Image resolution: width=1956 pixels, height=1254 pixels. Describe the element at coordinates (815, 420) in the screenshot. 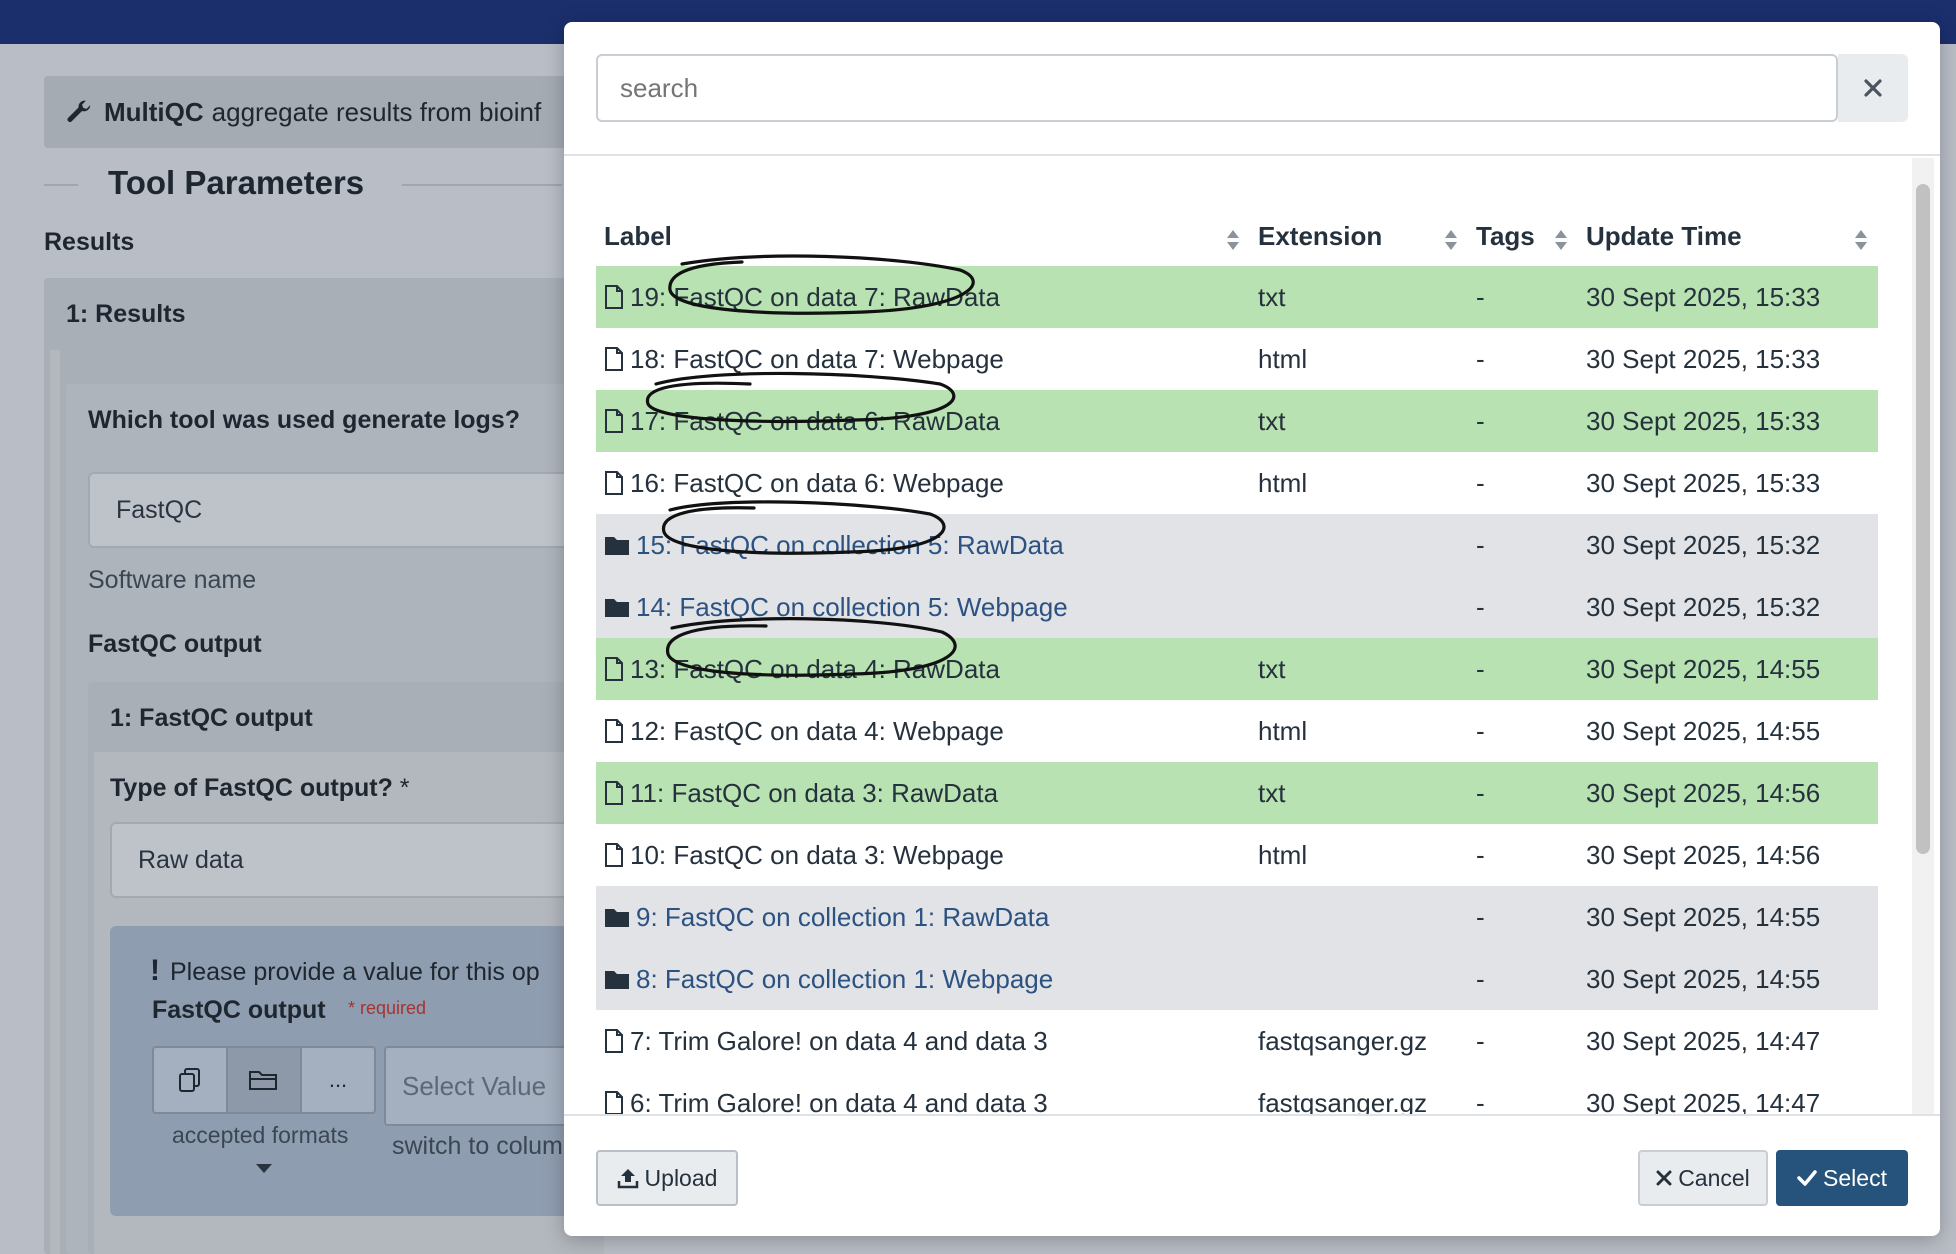

I see `dataset-label: 17: FastQC on data 6: RawData` at that location.